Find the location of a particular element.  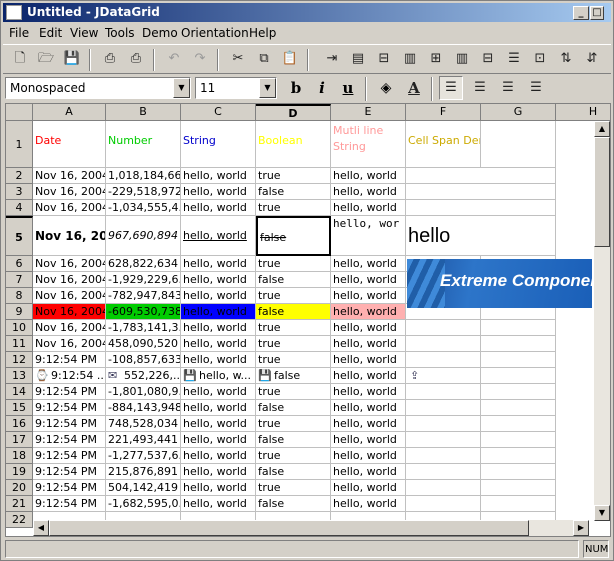

menu-view: View is located at coordinates (84, 33).